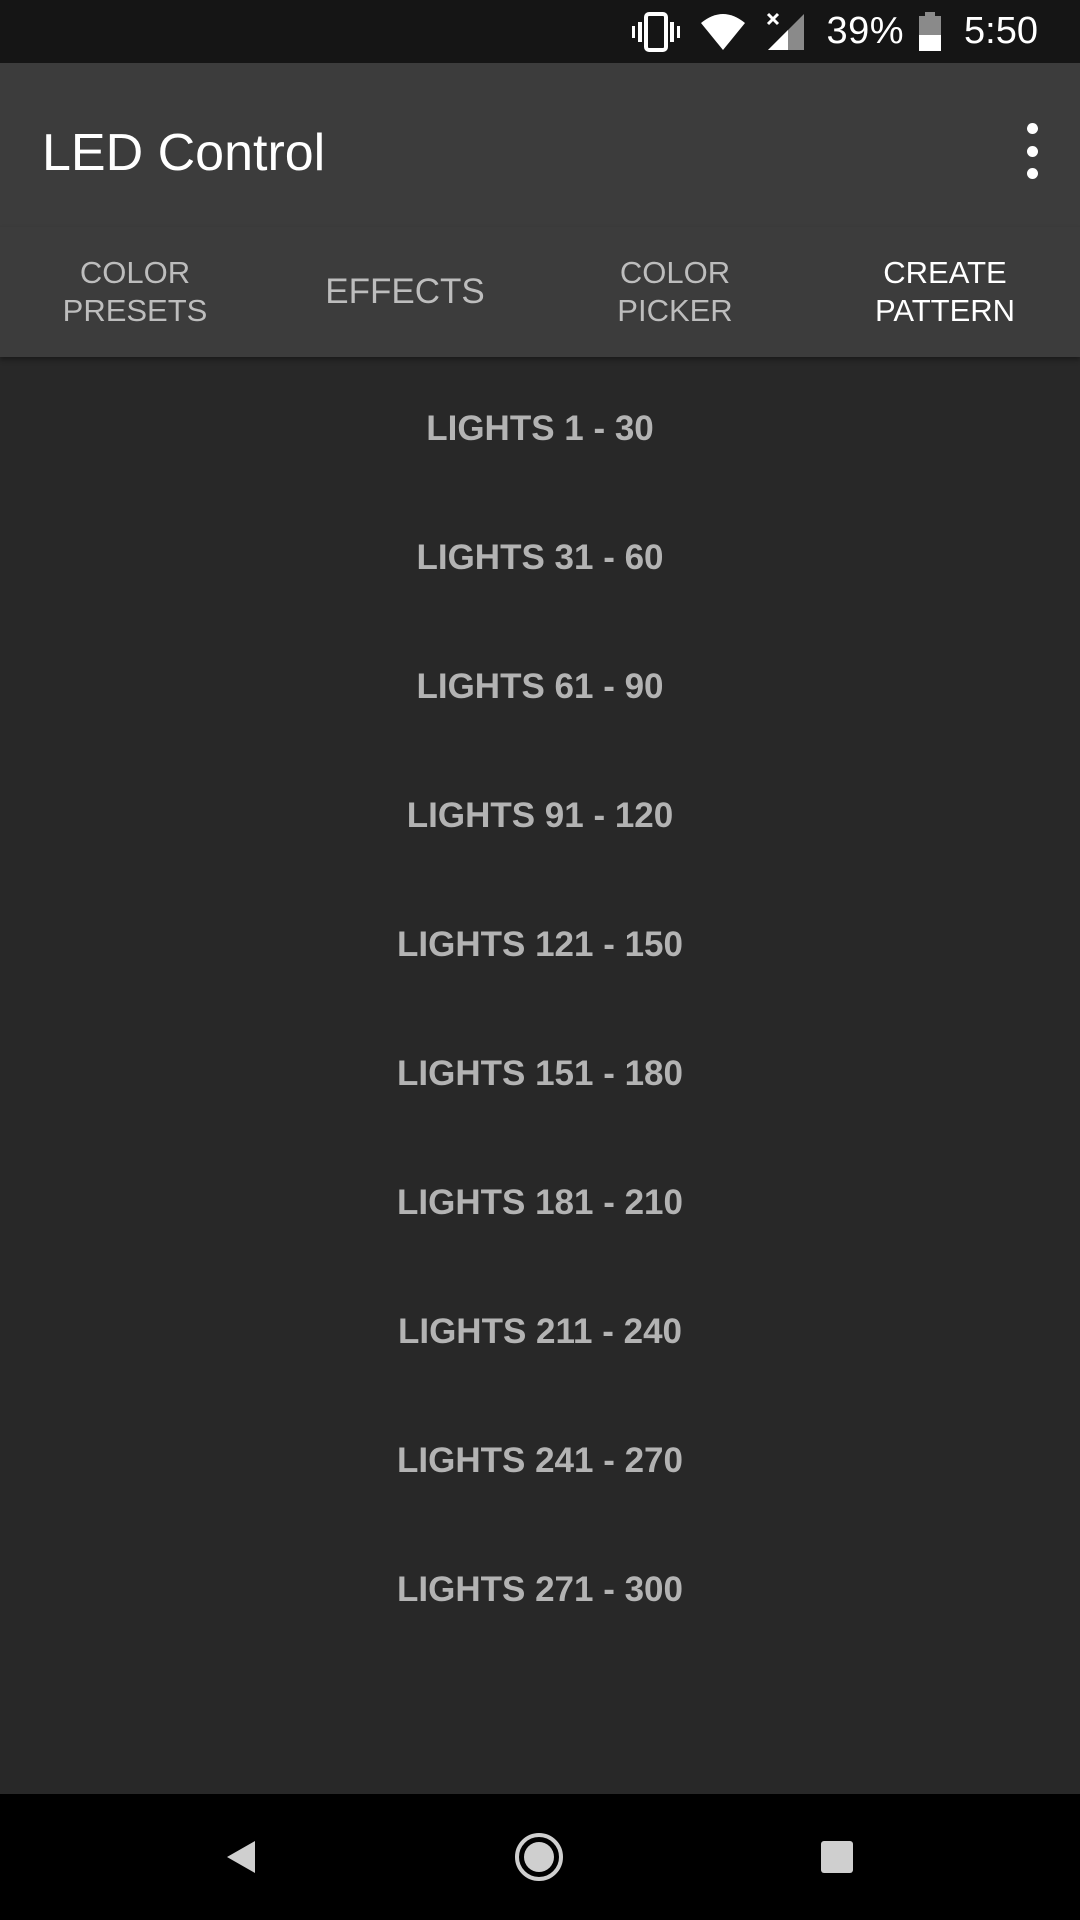  What do you see at coordinates (656, 31) in the screenshot?
I see `vibrate-icon` at bounding box center [656, 31].